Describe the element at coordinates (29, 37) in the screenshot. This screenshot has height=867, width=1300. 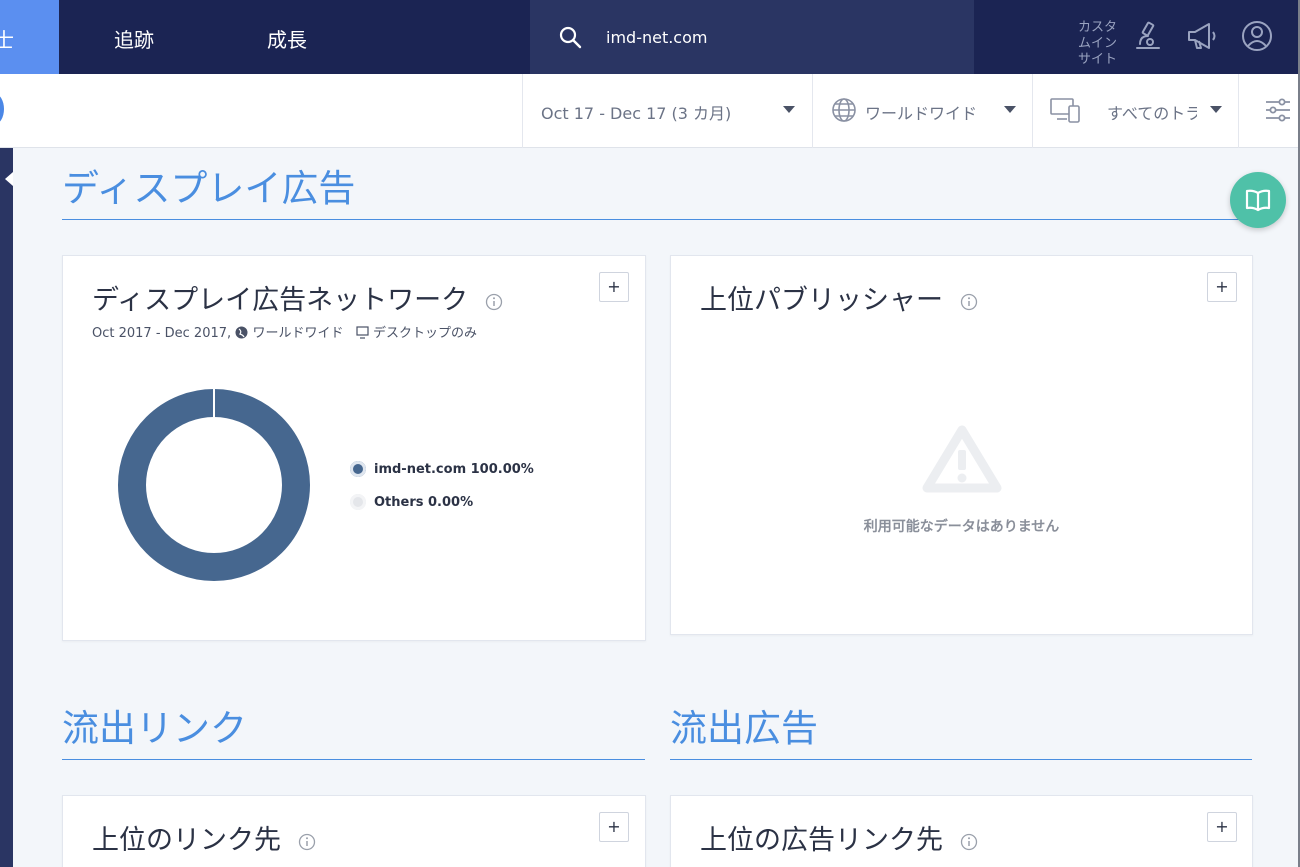
I see `nav-tab-active: 士` at that location.